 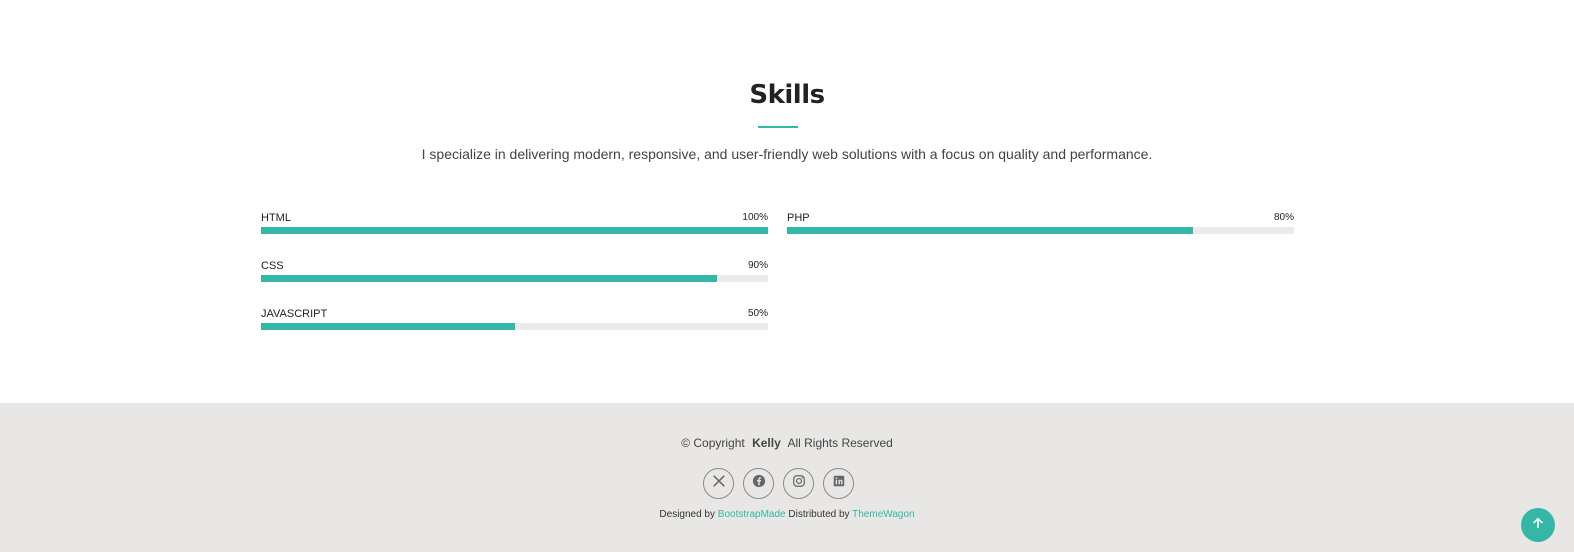 I want to click on copyright: © Copyright Kelly All Rights Reserved, so click(x=787, y=443).